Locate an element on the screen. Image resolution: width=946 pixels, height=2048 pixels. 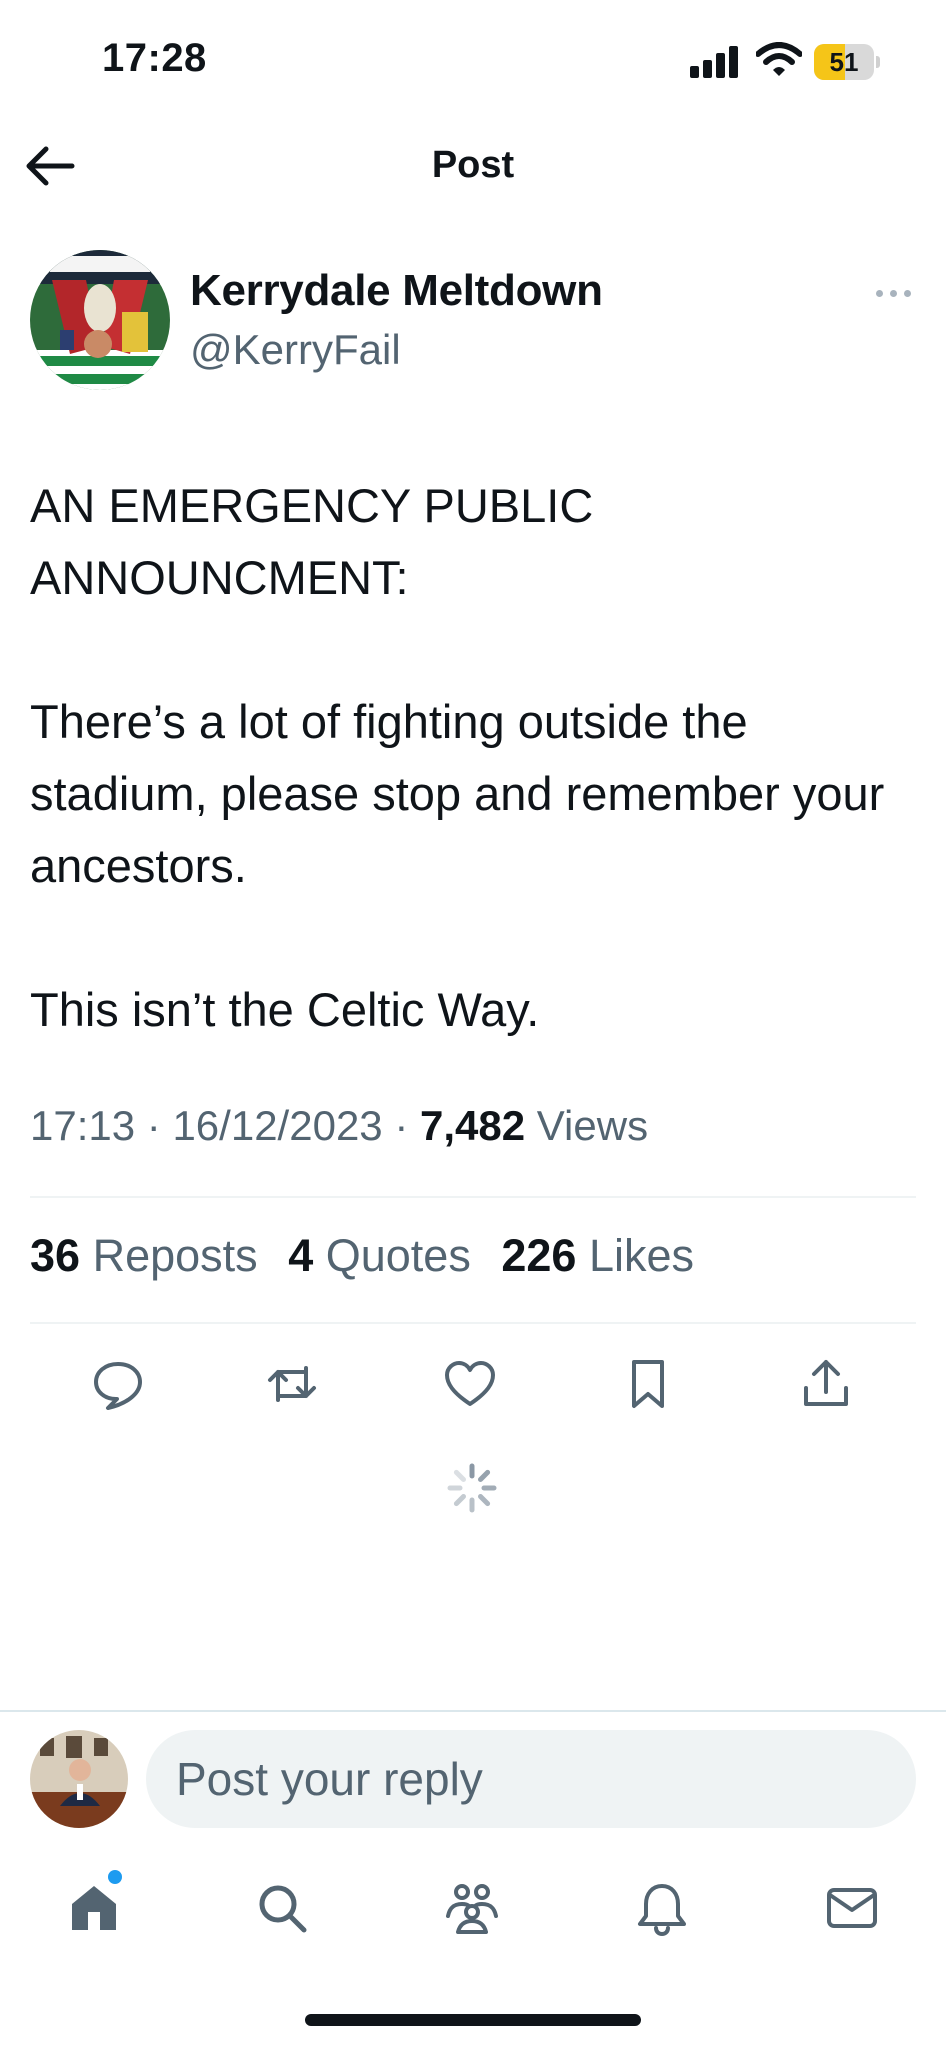
quotes-label: Quotes is located at coordinates (398, 1255).